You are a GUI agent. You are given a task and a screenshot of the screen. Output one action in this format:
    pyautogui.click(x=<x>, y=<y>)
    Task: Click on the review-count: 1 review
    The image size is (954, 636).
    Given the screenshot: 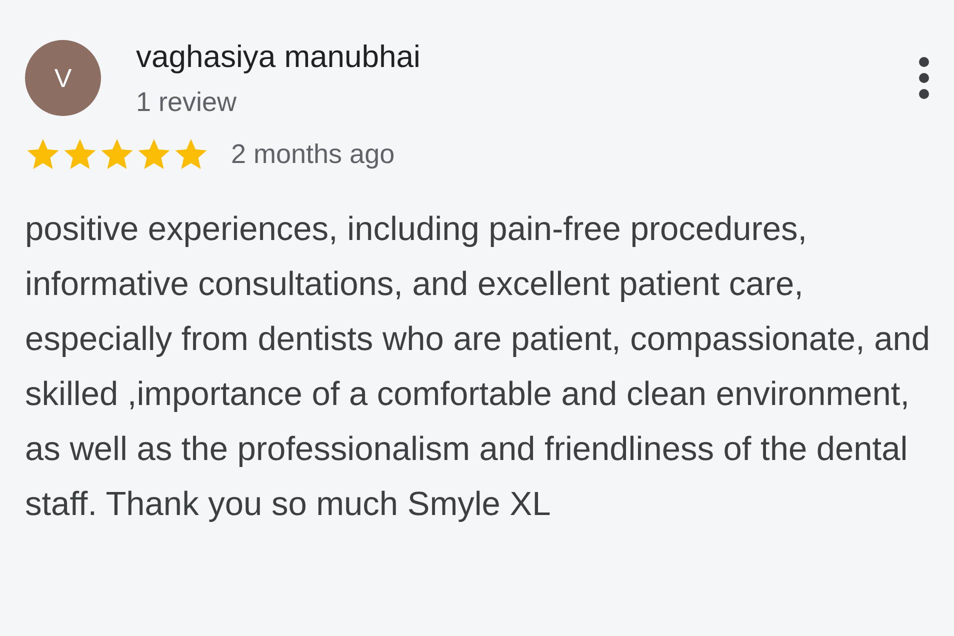 What is the action you would take?
    pyautogui.click(x=186, y=102)
    